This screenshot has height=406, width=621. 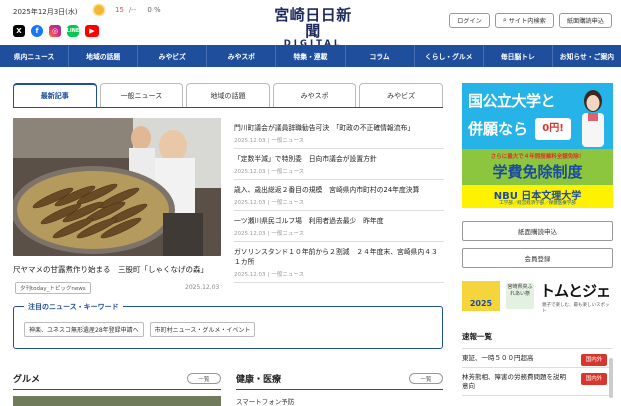 I want to click on ad-top: 国公立大学と 併願なら 0円!, so click(x=537, y=116).